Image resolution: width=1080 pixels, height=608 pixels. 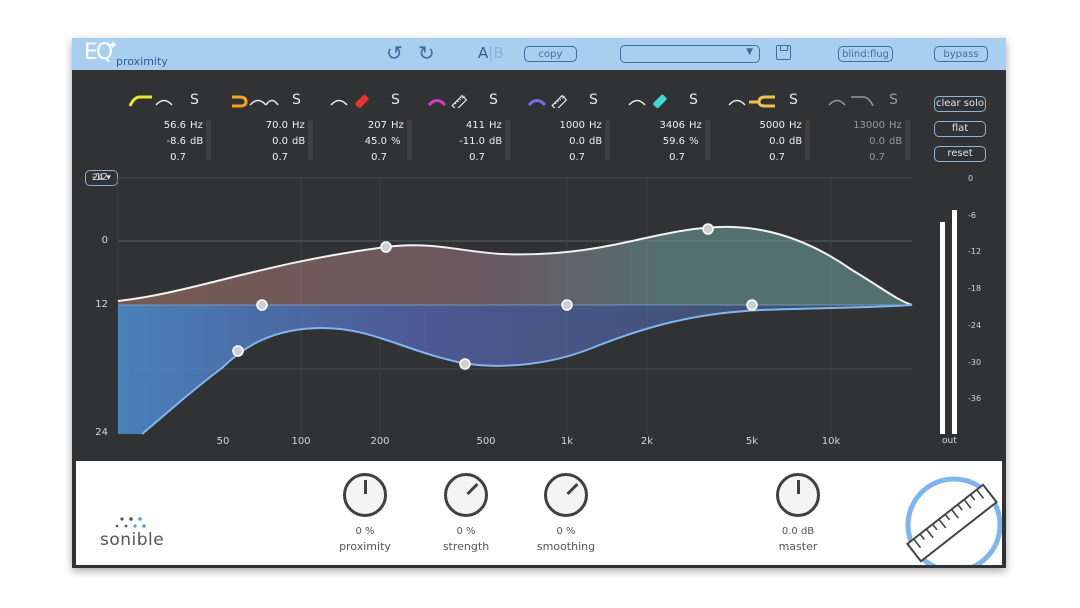 What do you see at coordinates (954, 322) in the screenshot?
I see `output-meter-right` at bounding box center [954, 322].